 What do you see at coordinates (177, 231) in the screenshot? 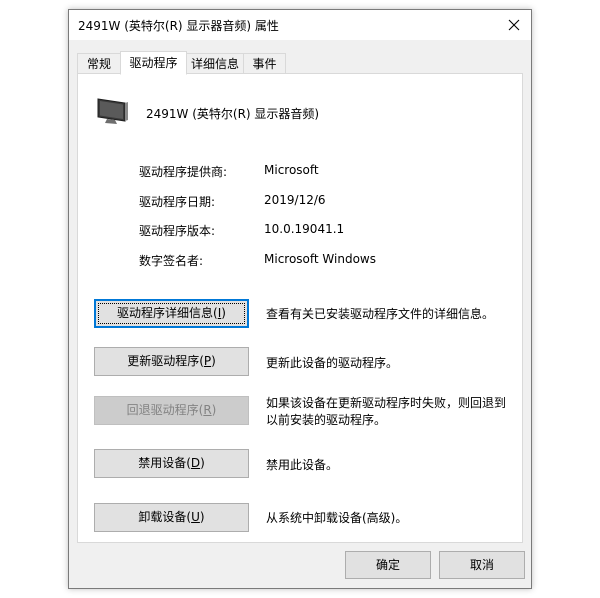
I see `version-label: 驱动程序版本:` at bounding box center [177, 231].